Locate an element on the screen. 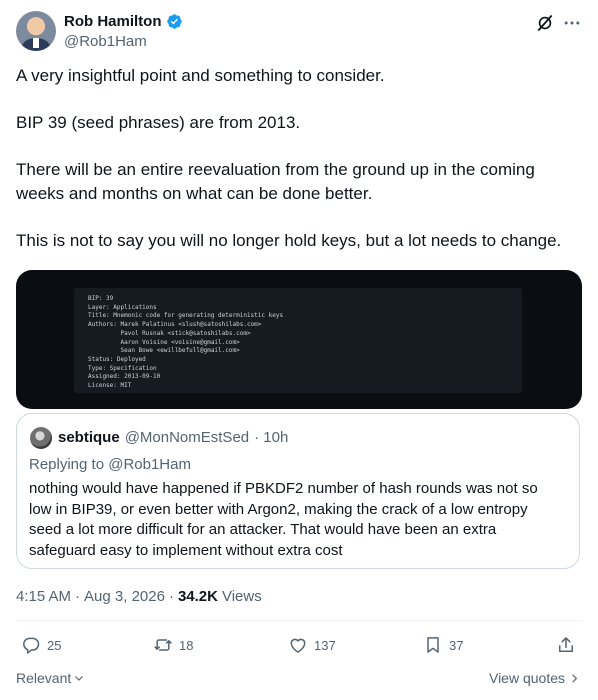  quoted-author-handle: @MonNomEstSed is located at coordinates (187, 437).